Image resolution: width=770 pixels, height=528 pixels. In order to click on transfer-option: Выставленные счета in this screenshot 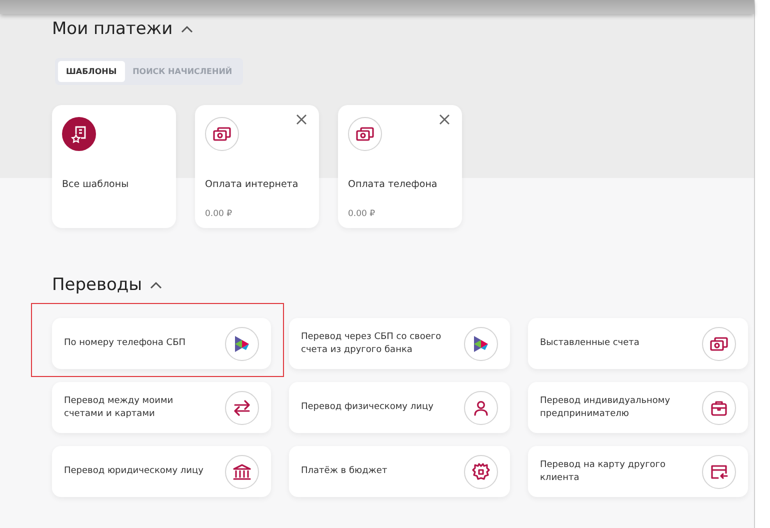, I will do `click(638, 343)`.